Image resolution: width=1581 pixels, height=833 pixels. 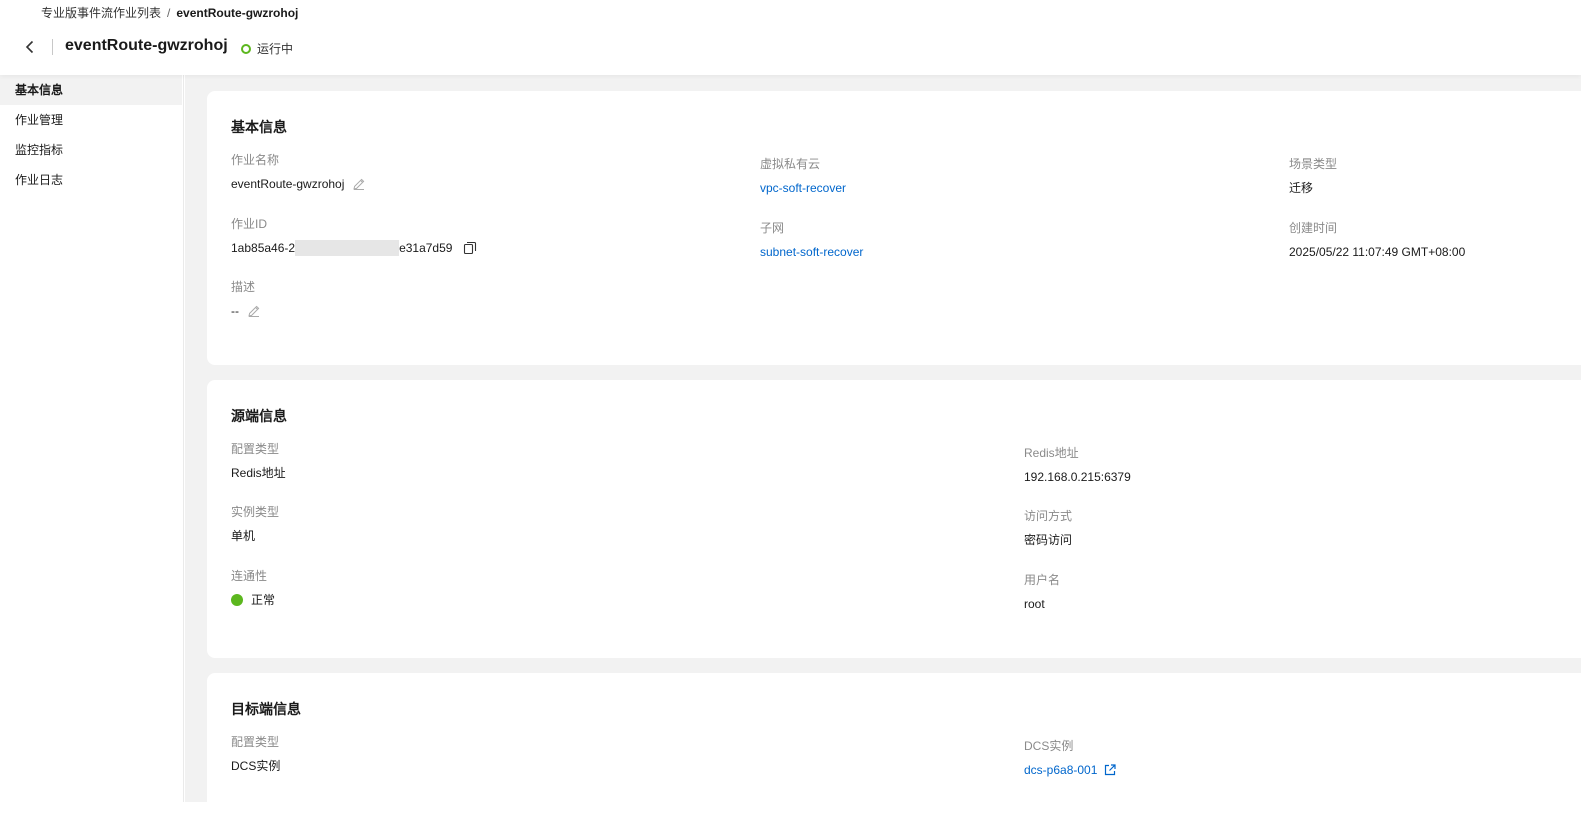 I want to click on sidebar-item-job-management: 作业管理, so click(x=91, y=120).